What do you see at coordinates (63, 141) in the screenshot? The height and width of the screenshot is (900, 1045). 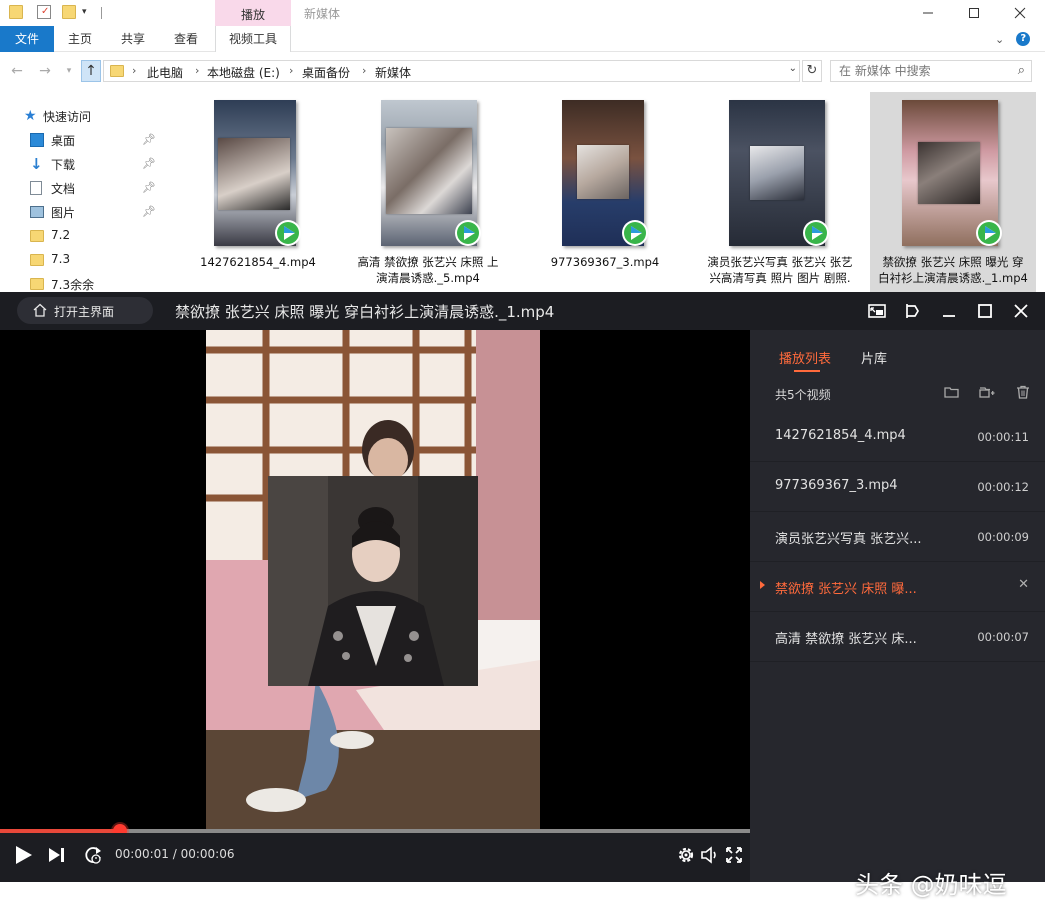 I see `nav-item-label: 桌面` at bounding box center [63, 141].